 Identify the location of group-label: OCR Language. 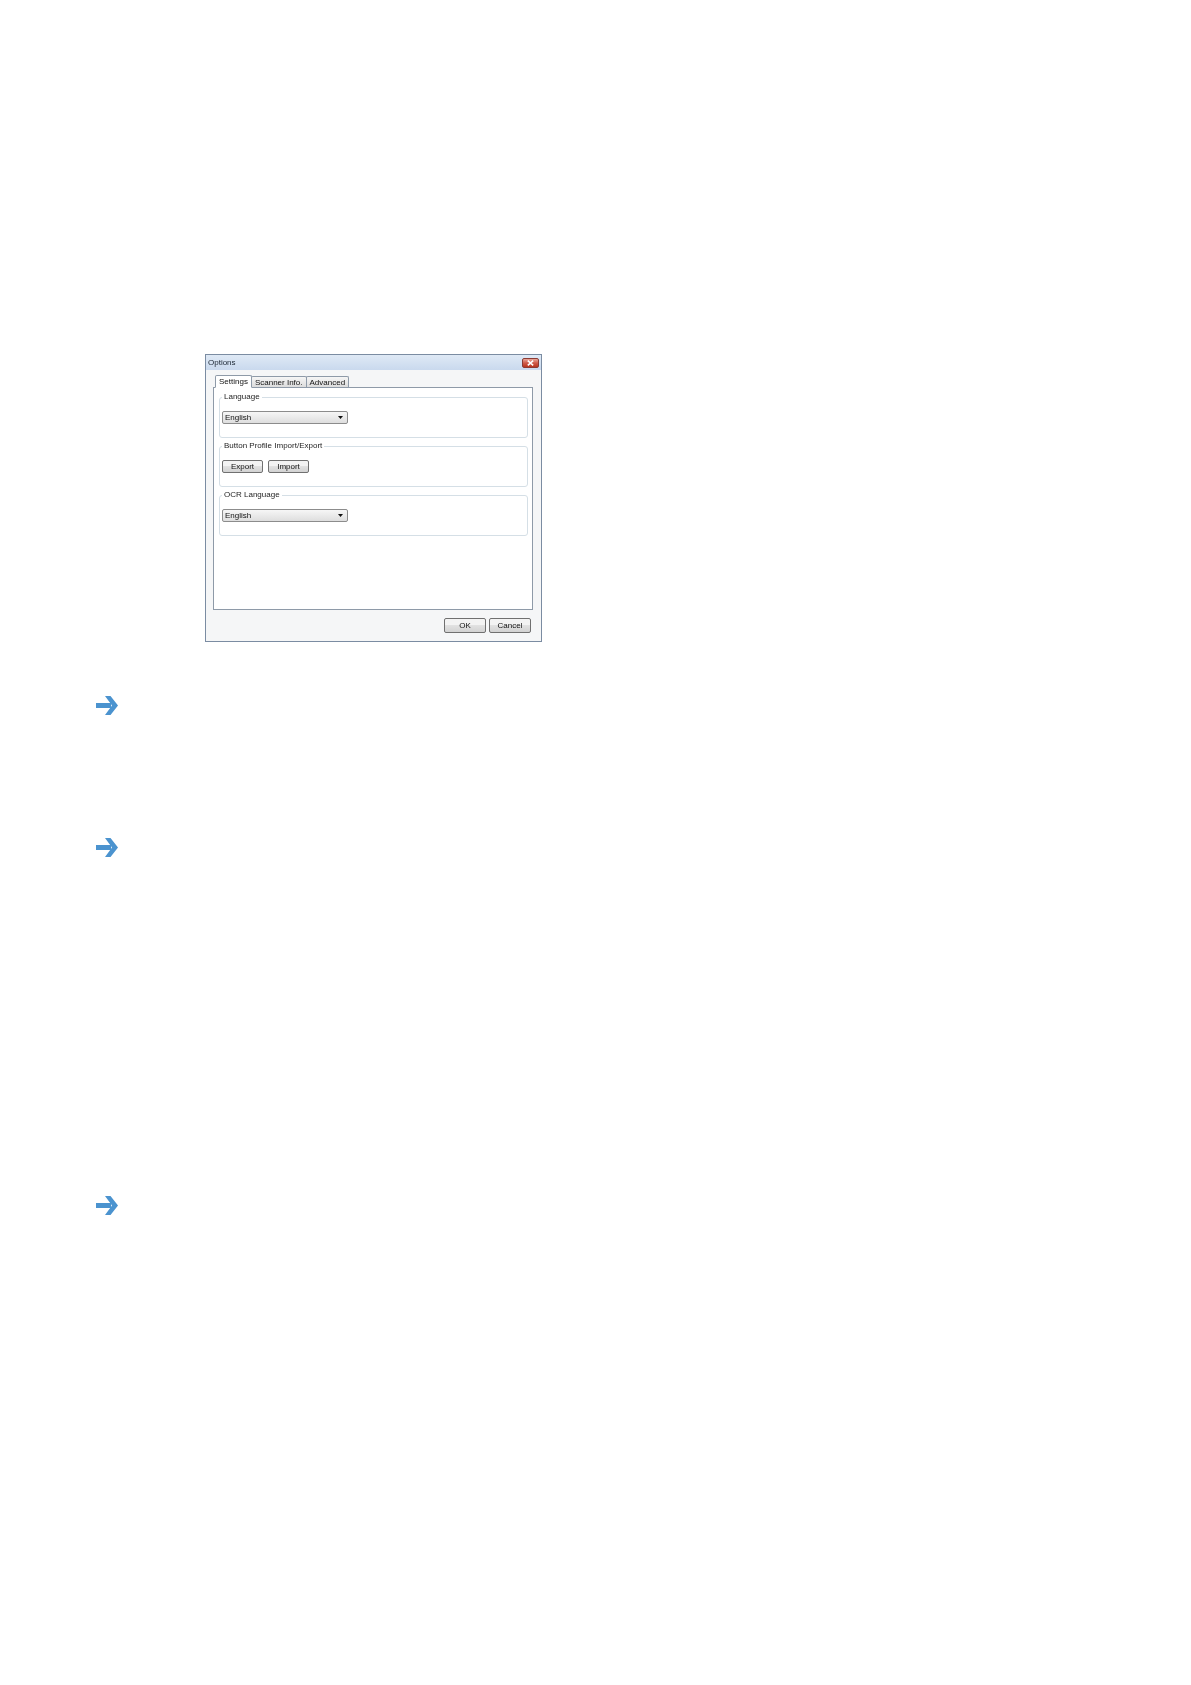
(252, 495).